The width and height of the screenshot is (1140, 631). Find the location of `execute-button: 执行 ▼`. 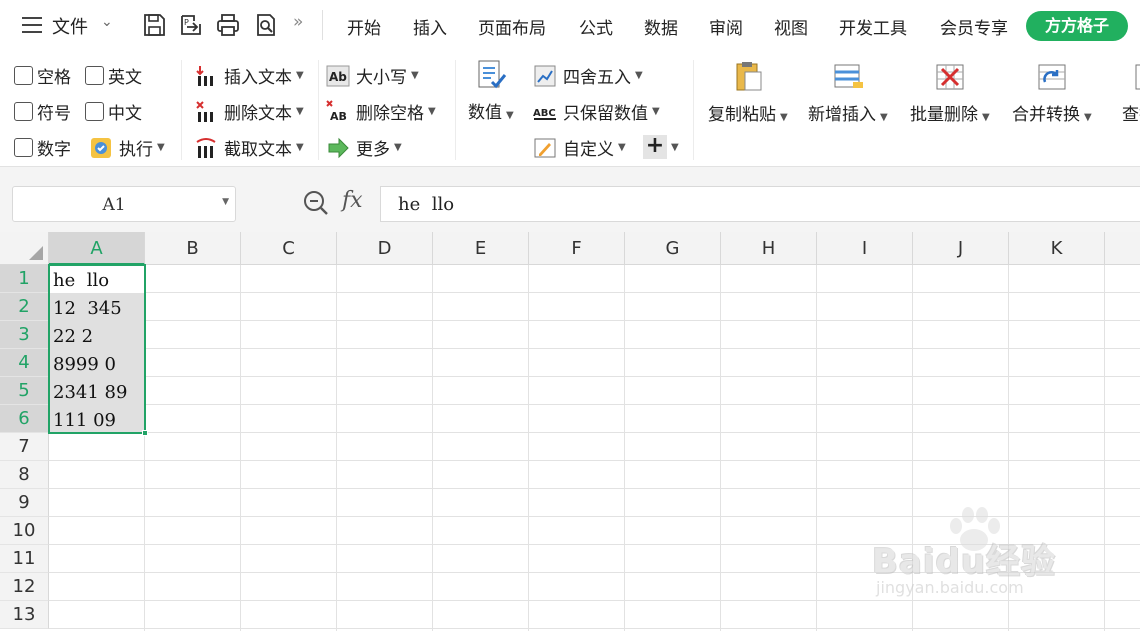

execute-button: 执行 ▼ is located at coordinates (127, 147).